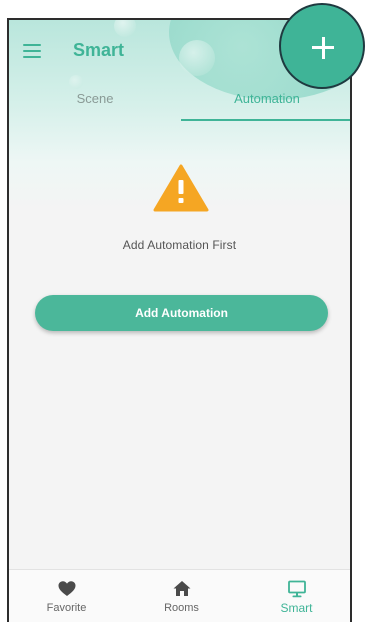 The width and height of the screenshot is (367, 624). I want to click on plus-icon, so click(323, 47).